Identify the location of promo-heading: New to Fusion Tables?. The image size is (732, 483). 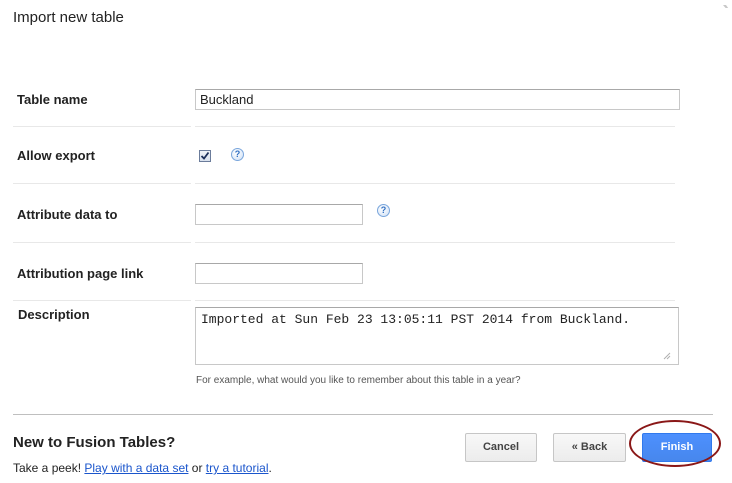
(94, 442).